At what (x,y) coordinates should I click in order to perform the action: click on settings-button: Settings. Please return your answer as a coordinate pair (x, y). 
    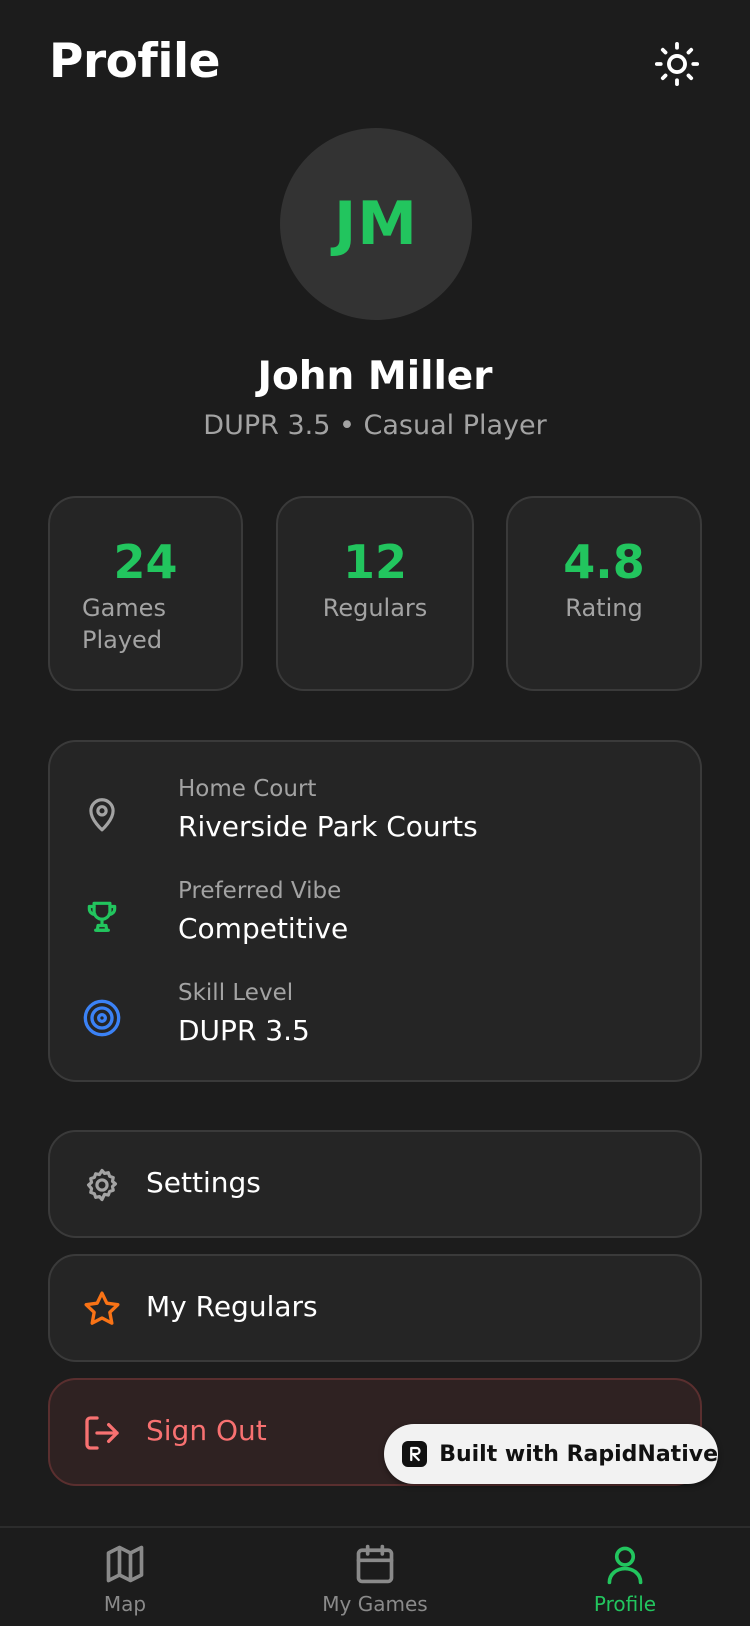
    Looking at the image, I should click on (375, 1184).